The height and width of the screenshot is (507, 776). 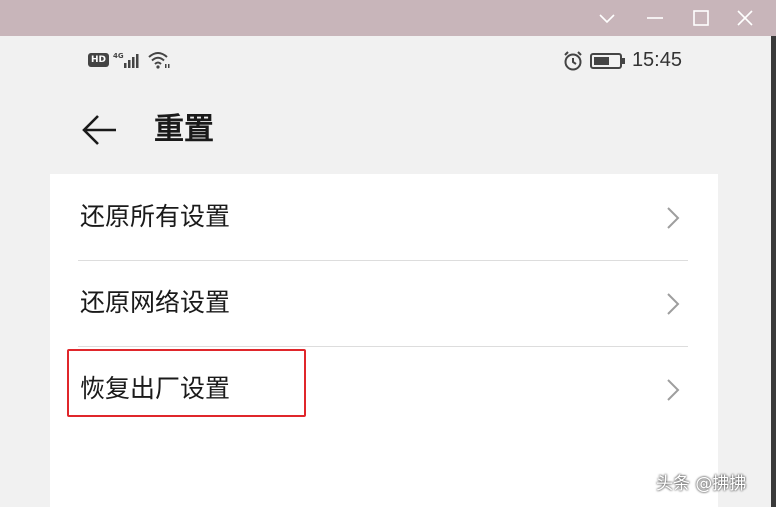 I want to click on close-button, so click(x=745, y=18).